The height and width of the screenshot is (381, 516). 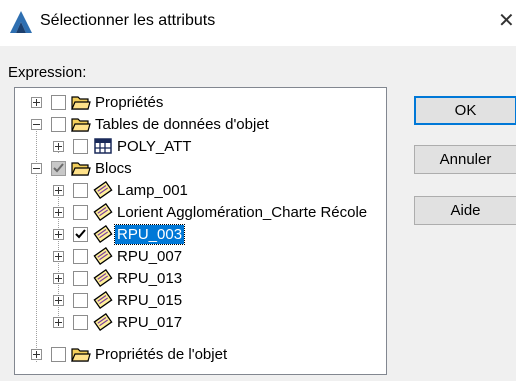 I want to click on title-bar: Sélectionner les attributs ✕, so click(x=258, y=23).